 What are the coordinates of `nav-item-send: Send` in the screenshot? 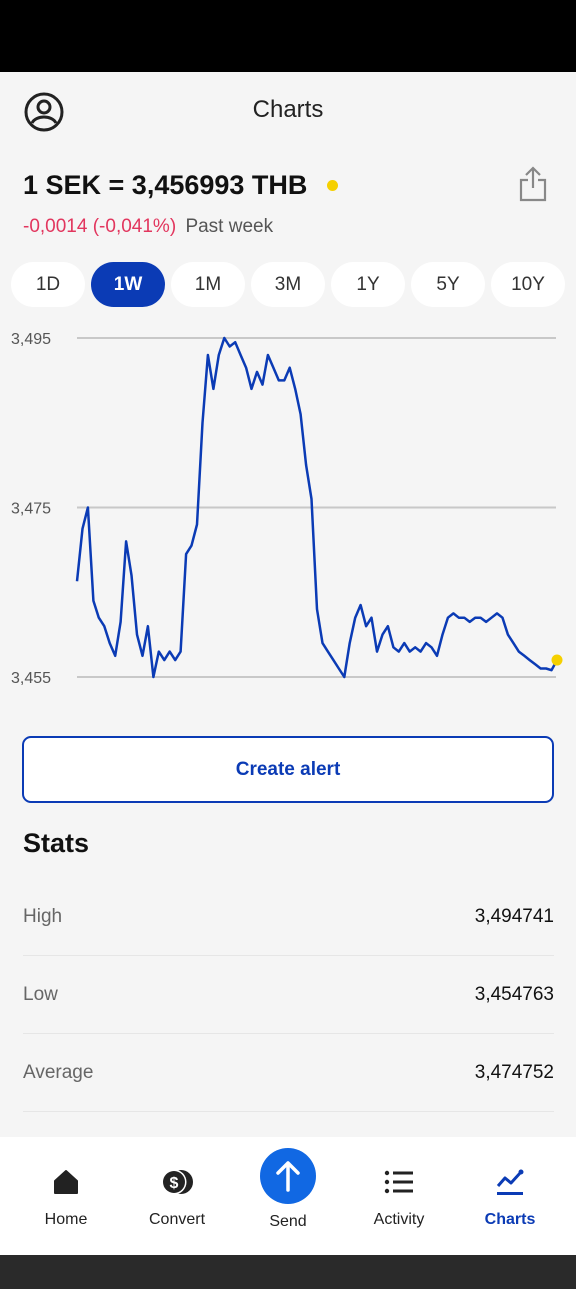 It's located at (288, 1196).